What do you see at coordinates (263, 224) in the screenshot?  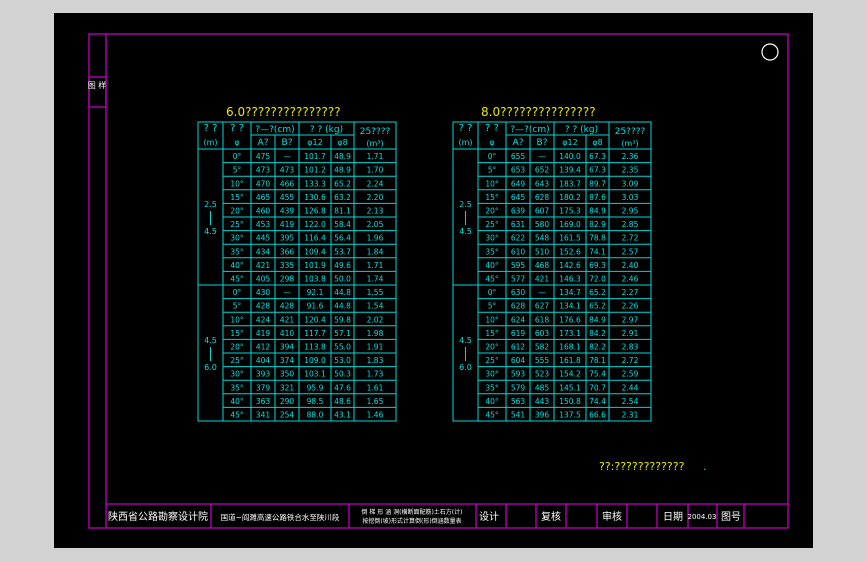 I see `left_table-cell: 453` at bounding box center [263, 224].